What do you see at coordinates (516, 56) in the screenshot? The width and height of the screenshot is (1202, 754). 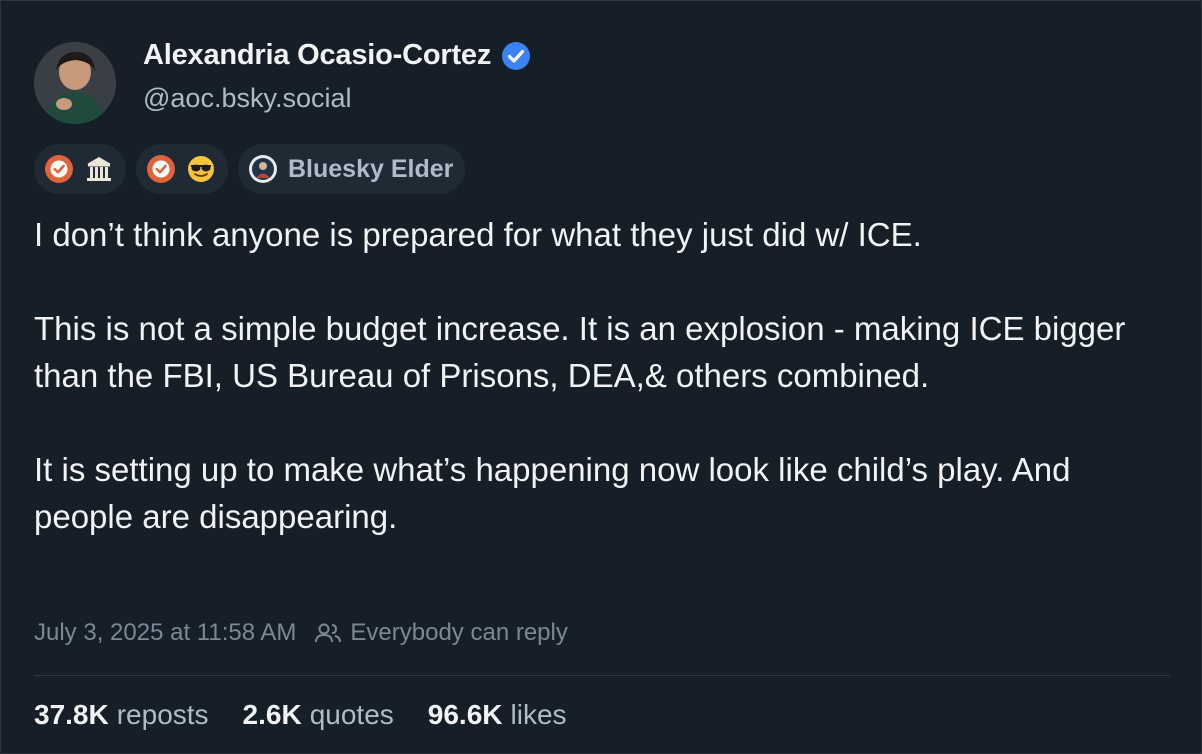 I see `verified-badge-icon` at bounding box center [516, 56].